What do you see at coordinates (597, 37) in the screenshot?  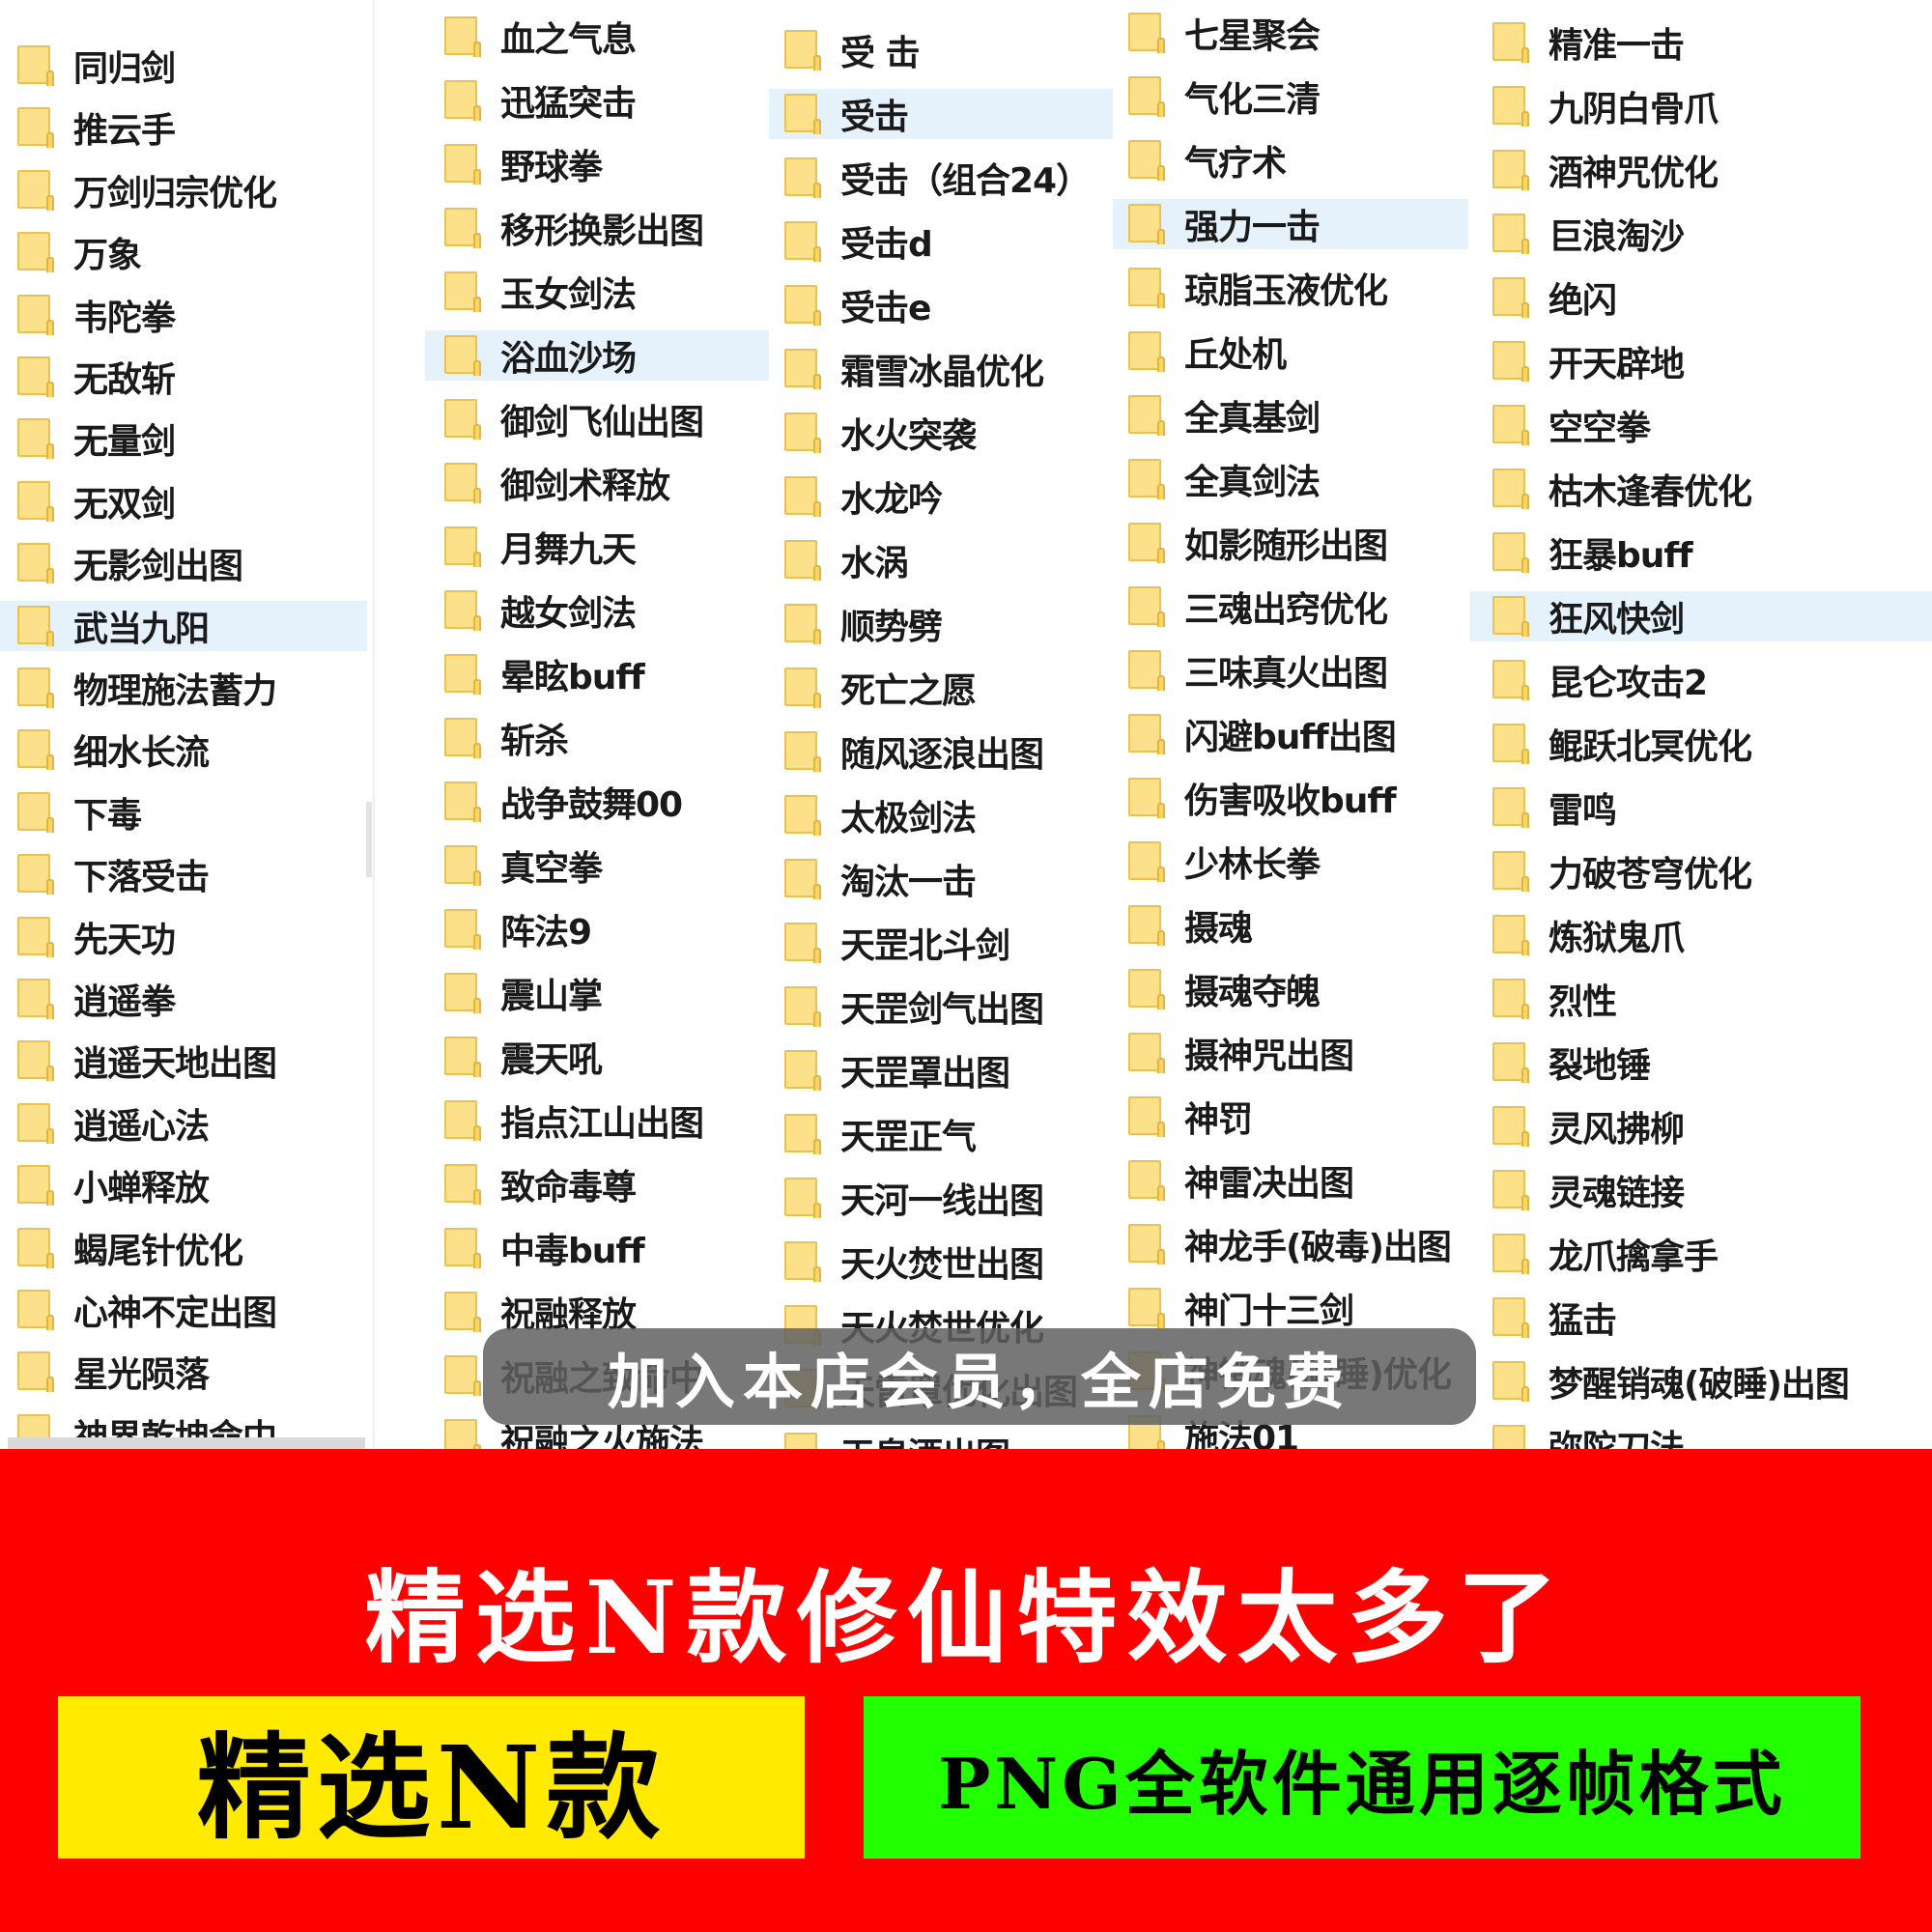 I see `folder-item: 血之气息` at bounding box center [597, 37].